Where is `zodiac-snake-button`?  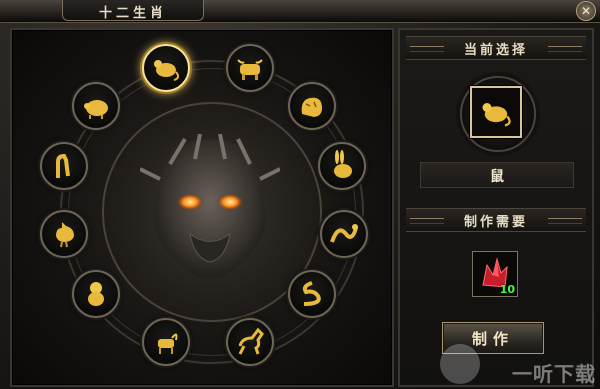 zodiac-snake-button is located at coordinates (312, 294).